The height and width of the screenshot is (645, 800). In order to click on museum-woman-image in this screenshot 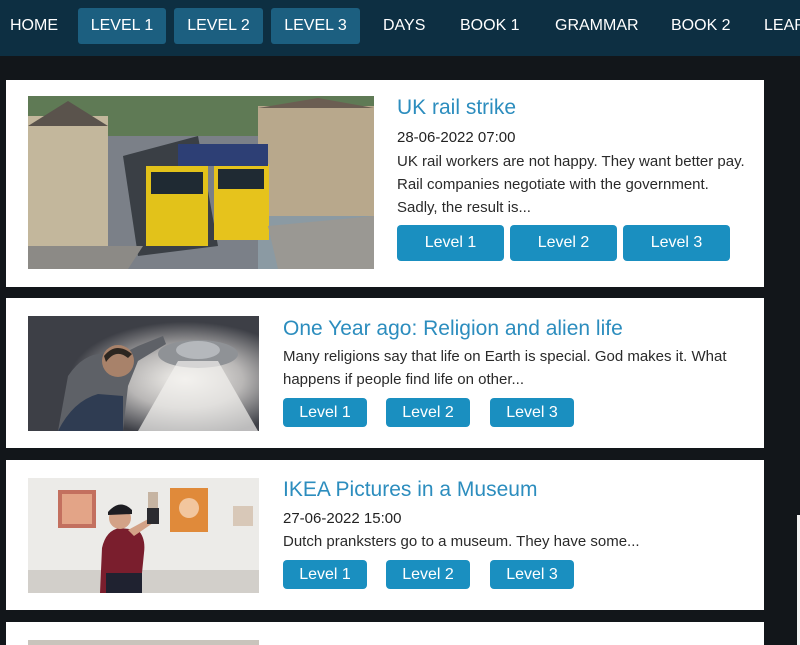, I will do `click(143, 535)`.